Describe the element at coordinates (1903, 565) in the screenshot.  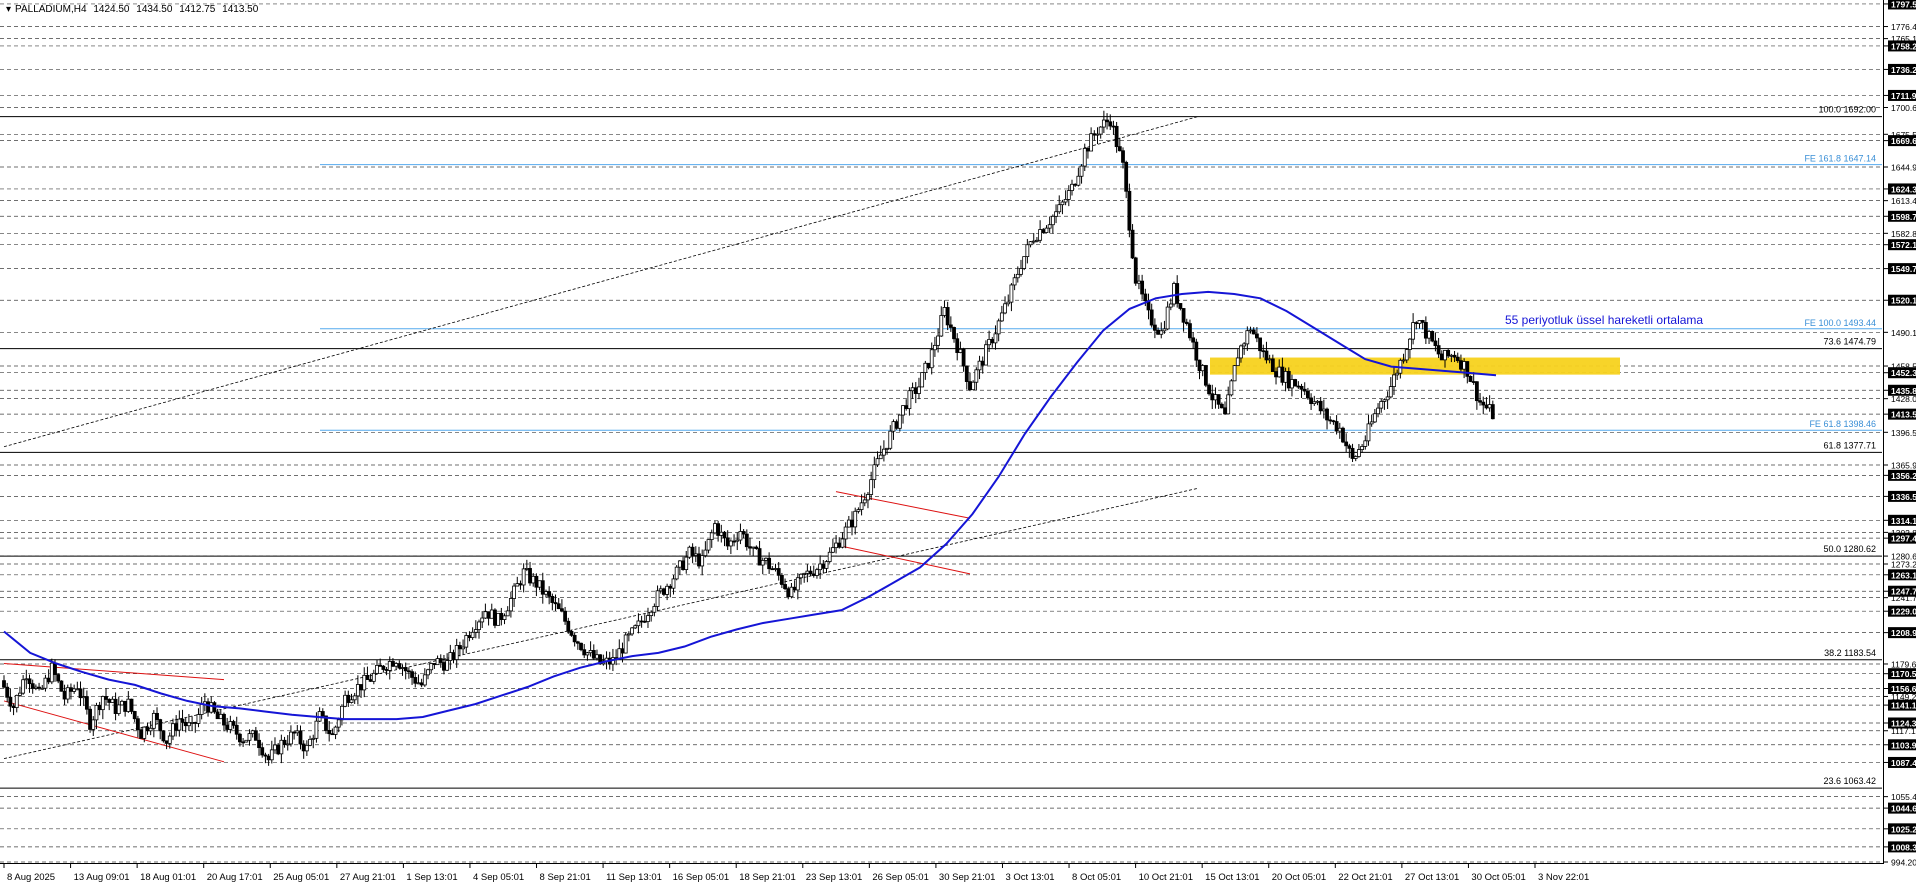
I see `price-label: 1273.20` at that location.